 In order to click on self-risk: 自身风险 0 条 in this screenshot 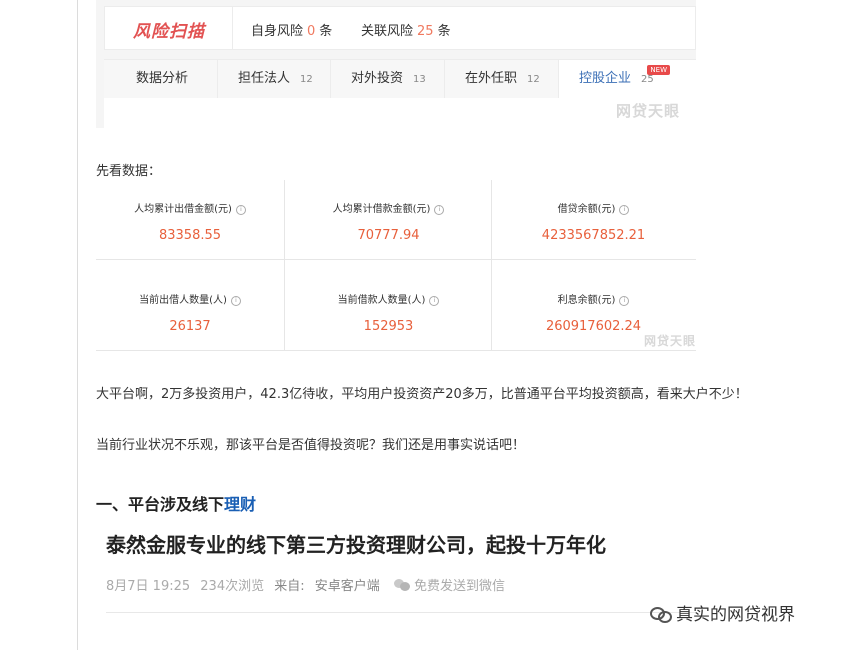, I will do `click(291, 29)`.